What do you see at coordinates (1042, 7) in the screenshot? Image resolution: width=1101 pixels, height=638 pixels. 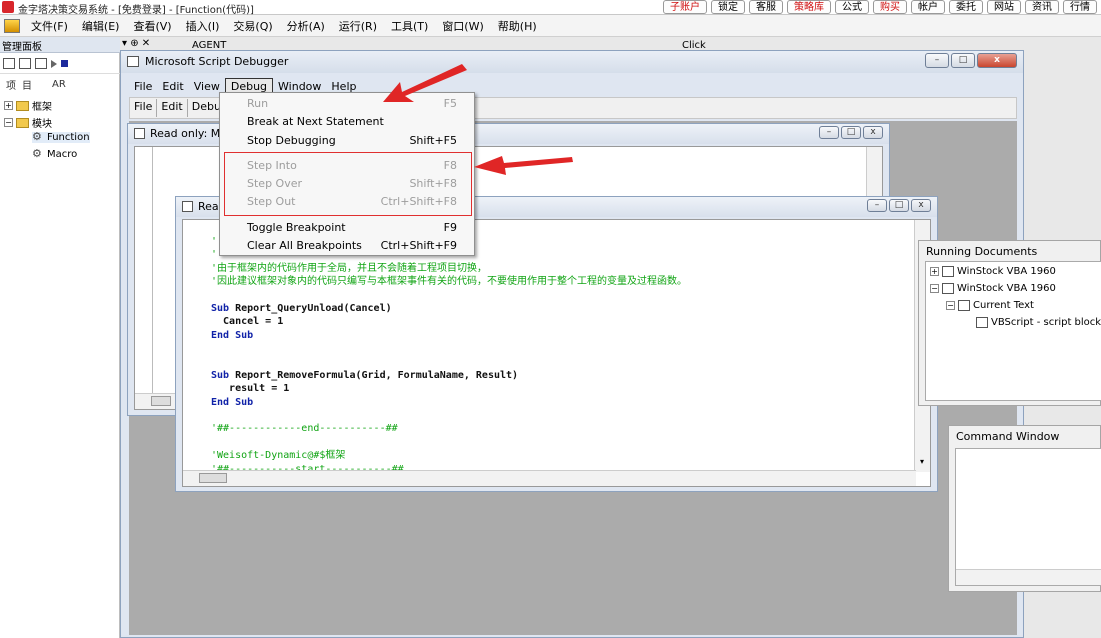 I see `quick-button: 资讯` at bounding box center [1042, 7].